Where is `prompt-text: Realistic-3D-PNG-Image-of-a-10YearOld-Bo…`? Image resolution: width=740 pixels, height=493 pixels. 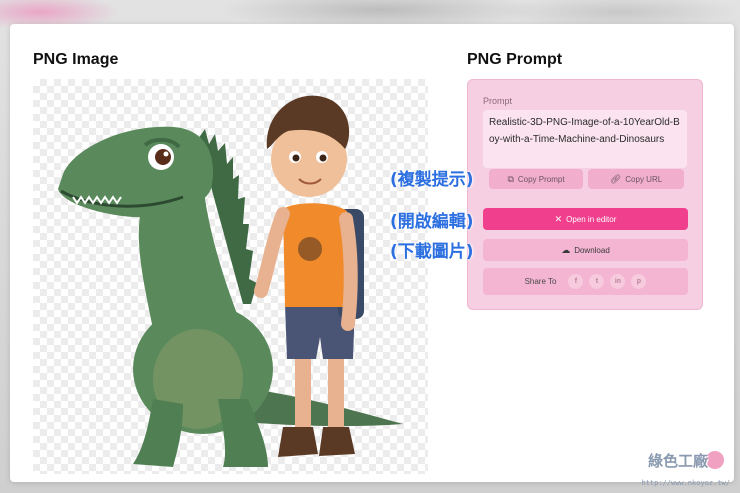
prompt-text: Realistic-3D-PNG-Image-of-a-10YearOld-Bo… is located at coordinates (585, 139).